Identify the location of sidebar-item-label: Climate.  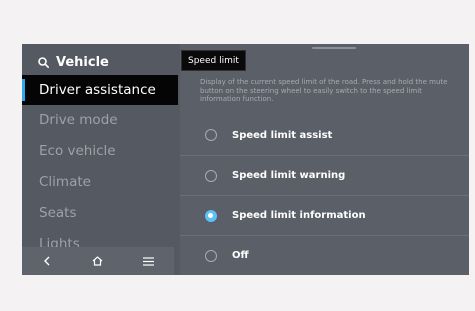
(65, 182).